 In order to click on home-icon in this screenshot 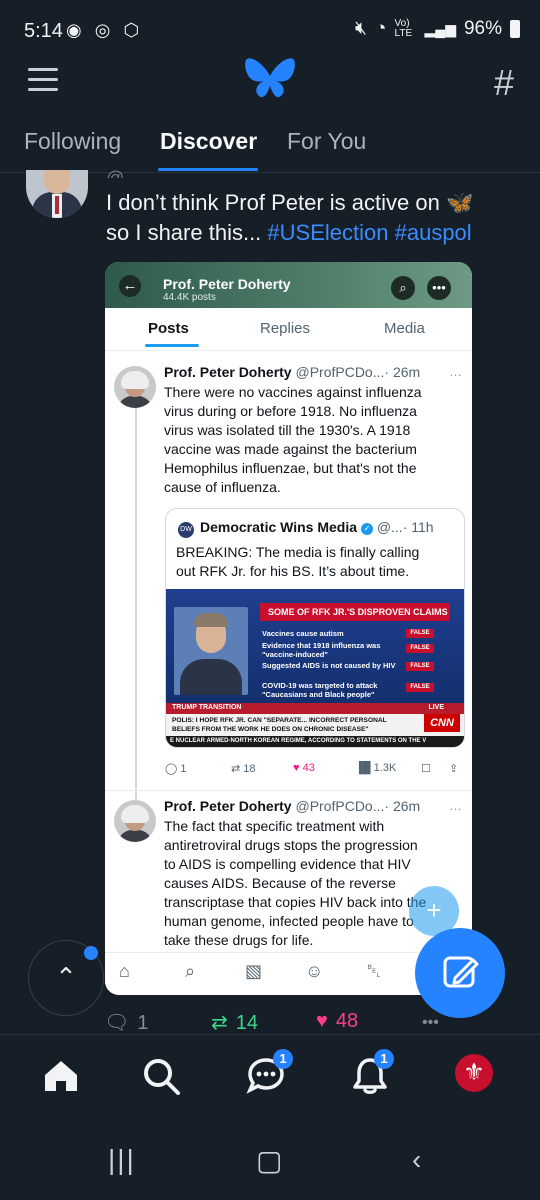, I will do `click(61, 1076)`.